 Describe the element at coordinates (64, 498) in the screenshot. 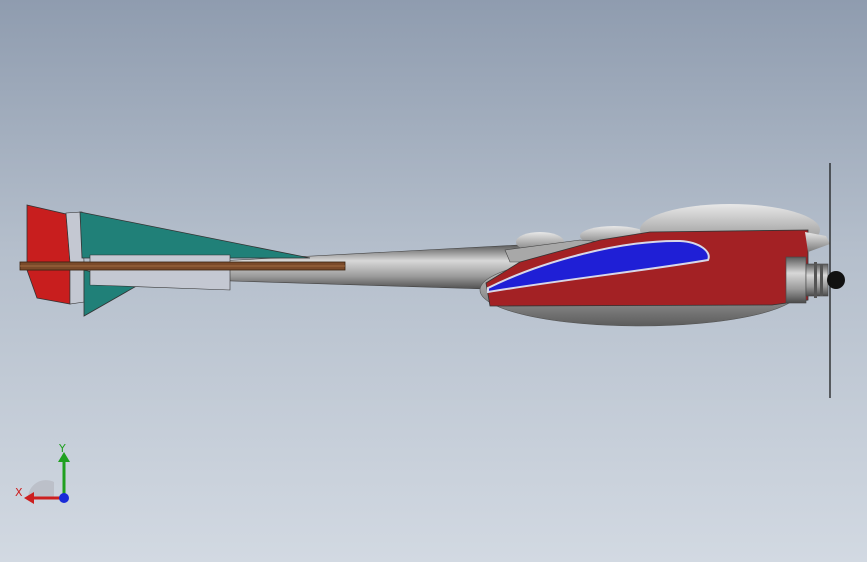

I see `z-axis` at that location.